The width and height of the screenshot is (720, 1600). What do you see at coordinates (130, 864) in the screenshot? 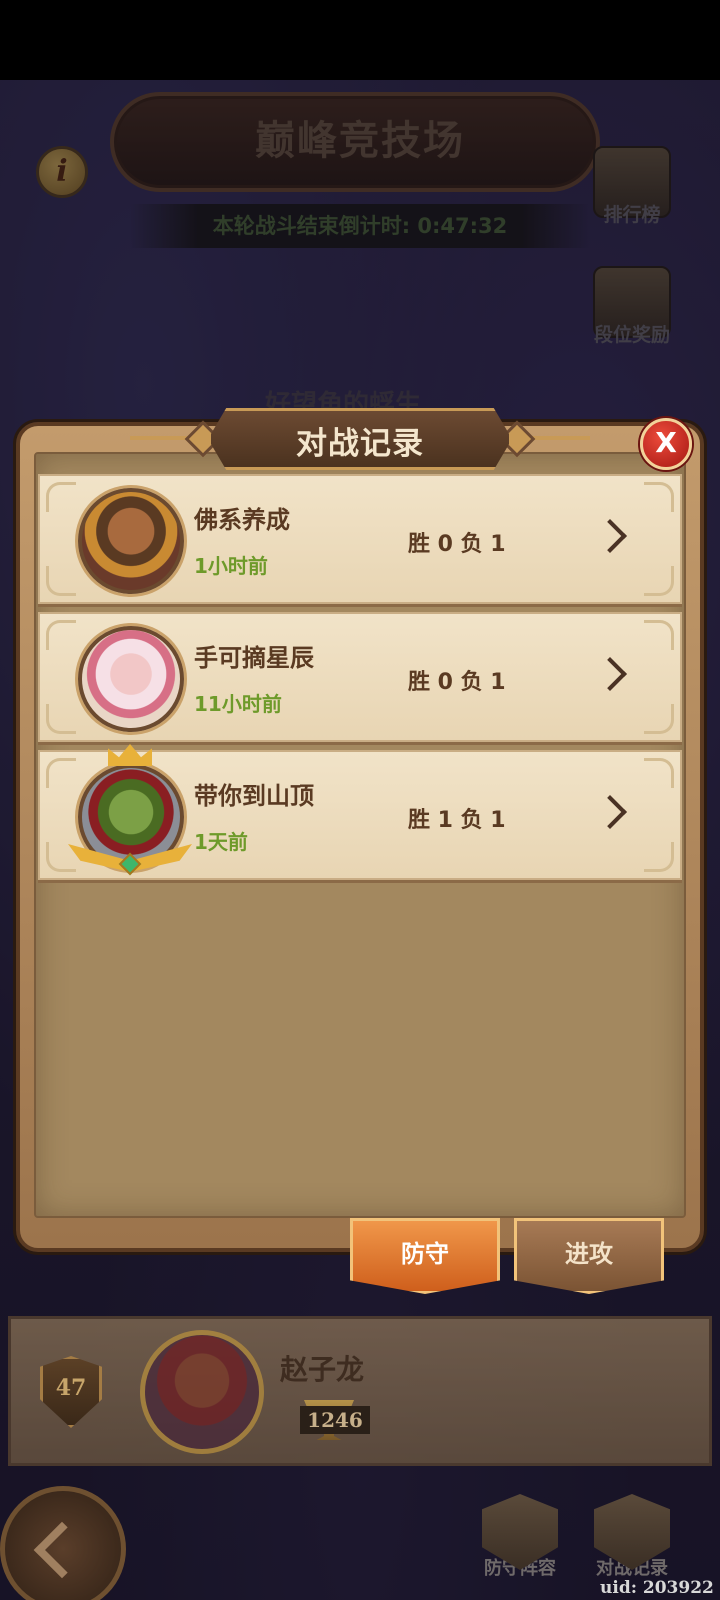
I see `gem-icon` at bounding box center [130, 864].